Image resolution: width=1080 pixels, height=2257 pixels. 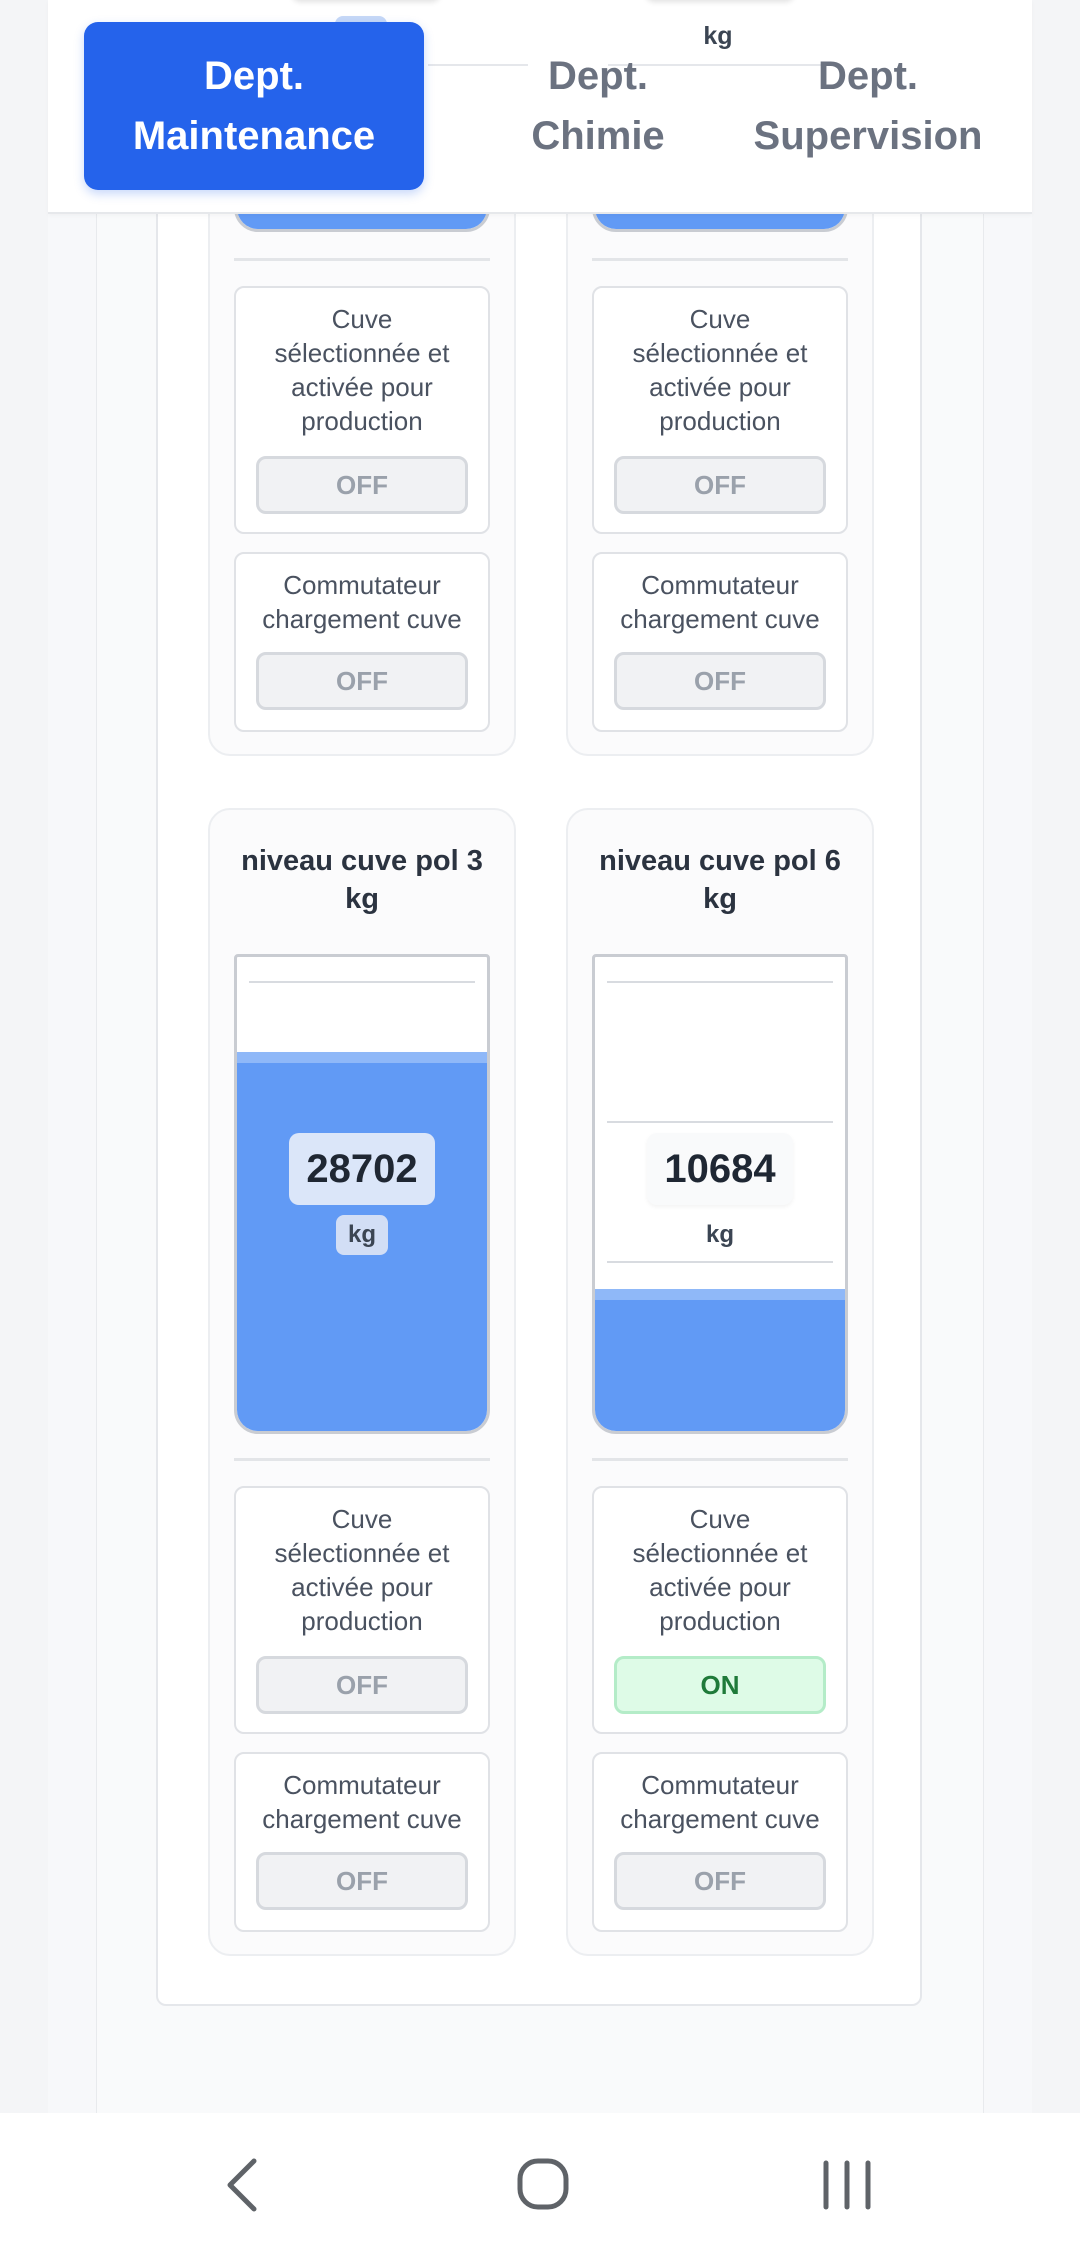 What do you see at coordinates (362, 1169) in the screenshot?
I see `tank-level-value: 28702` at bounding box center [362, 1169].